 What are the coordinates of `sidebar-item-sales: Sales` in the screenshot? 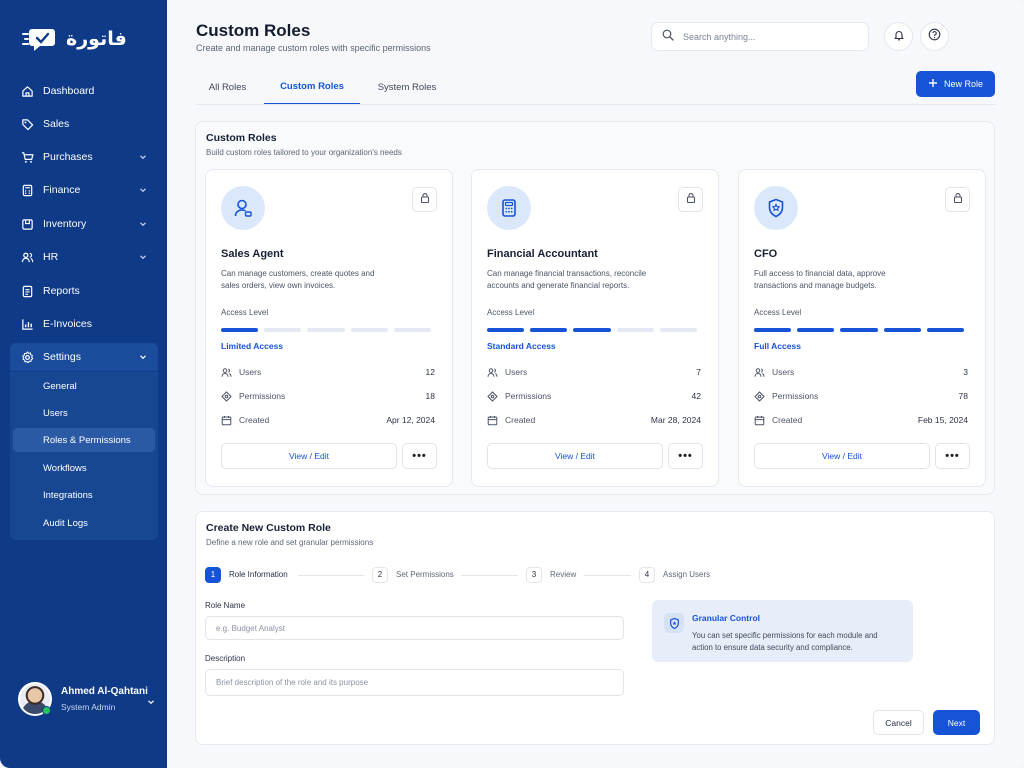 It's located at (84, 124).